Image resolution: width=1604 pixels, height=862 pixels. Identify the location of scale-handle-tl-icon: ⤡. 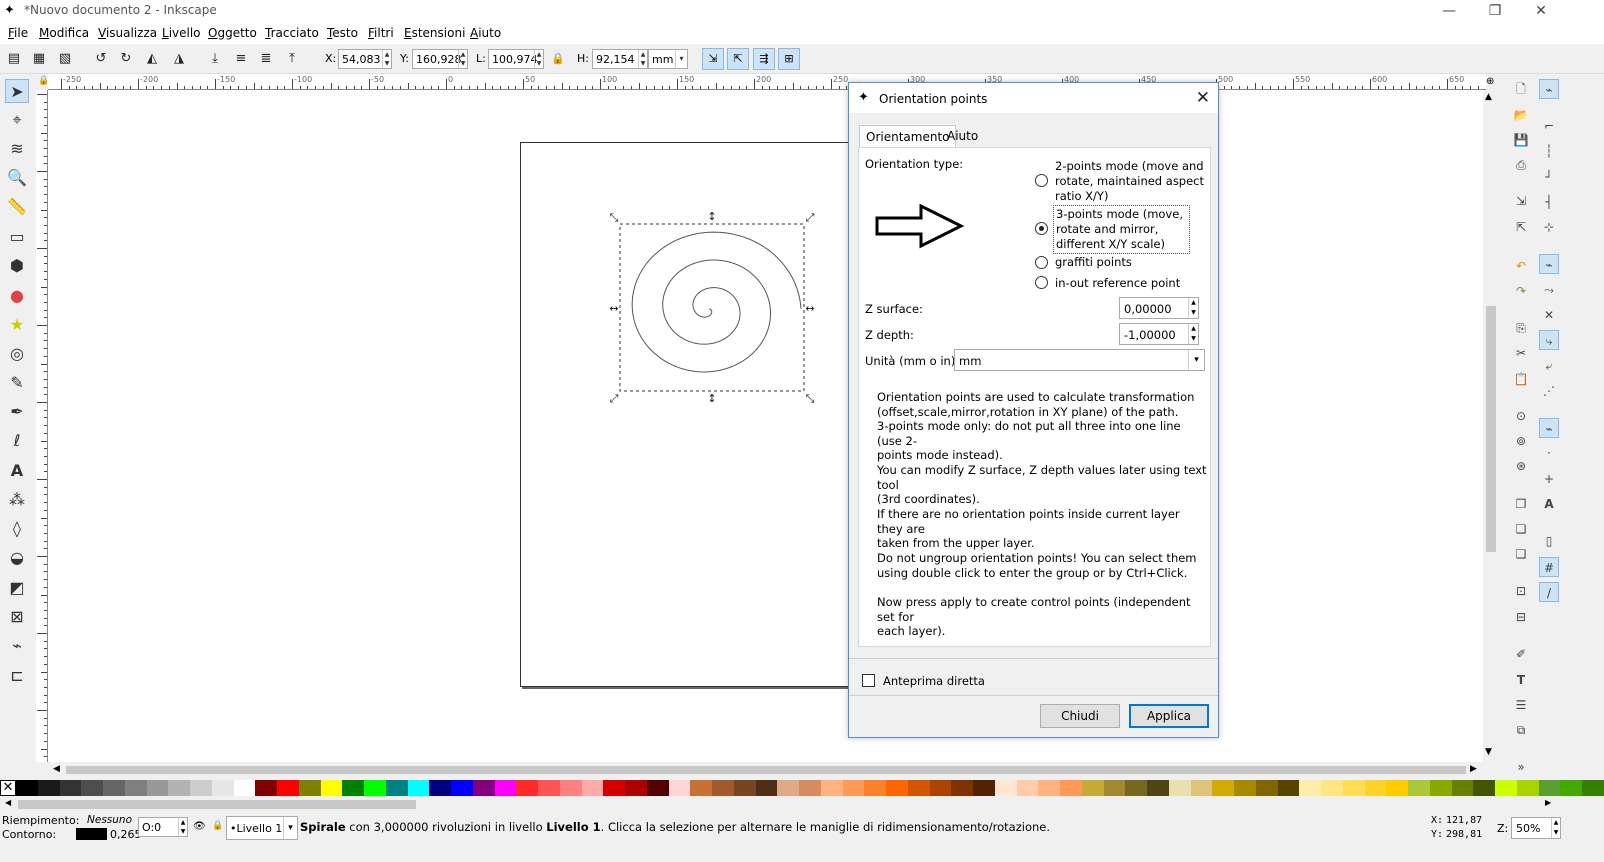
(614, 217).